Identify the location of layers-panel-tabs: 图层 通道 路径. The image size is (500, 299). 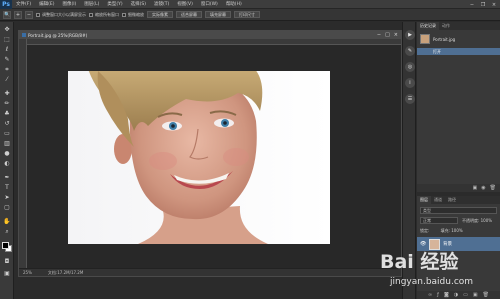
(458, 200).